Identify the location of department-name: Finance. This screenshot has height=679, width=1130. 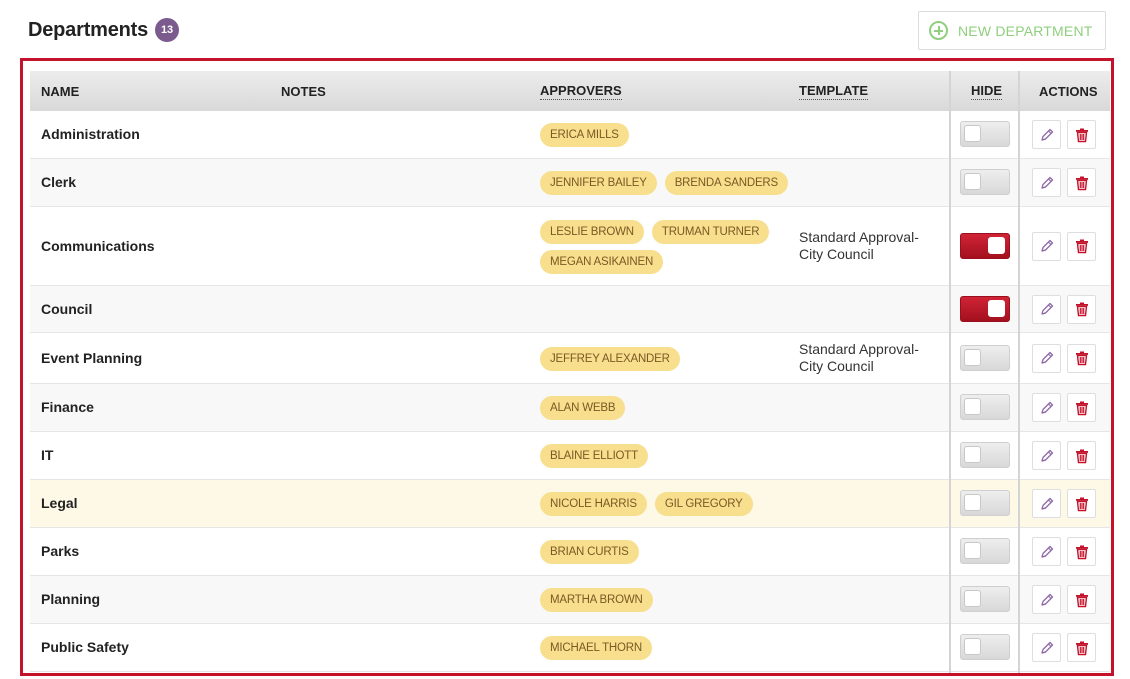
(67, 407).